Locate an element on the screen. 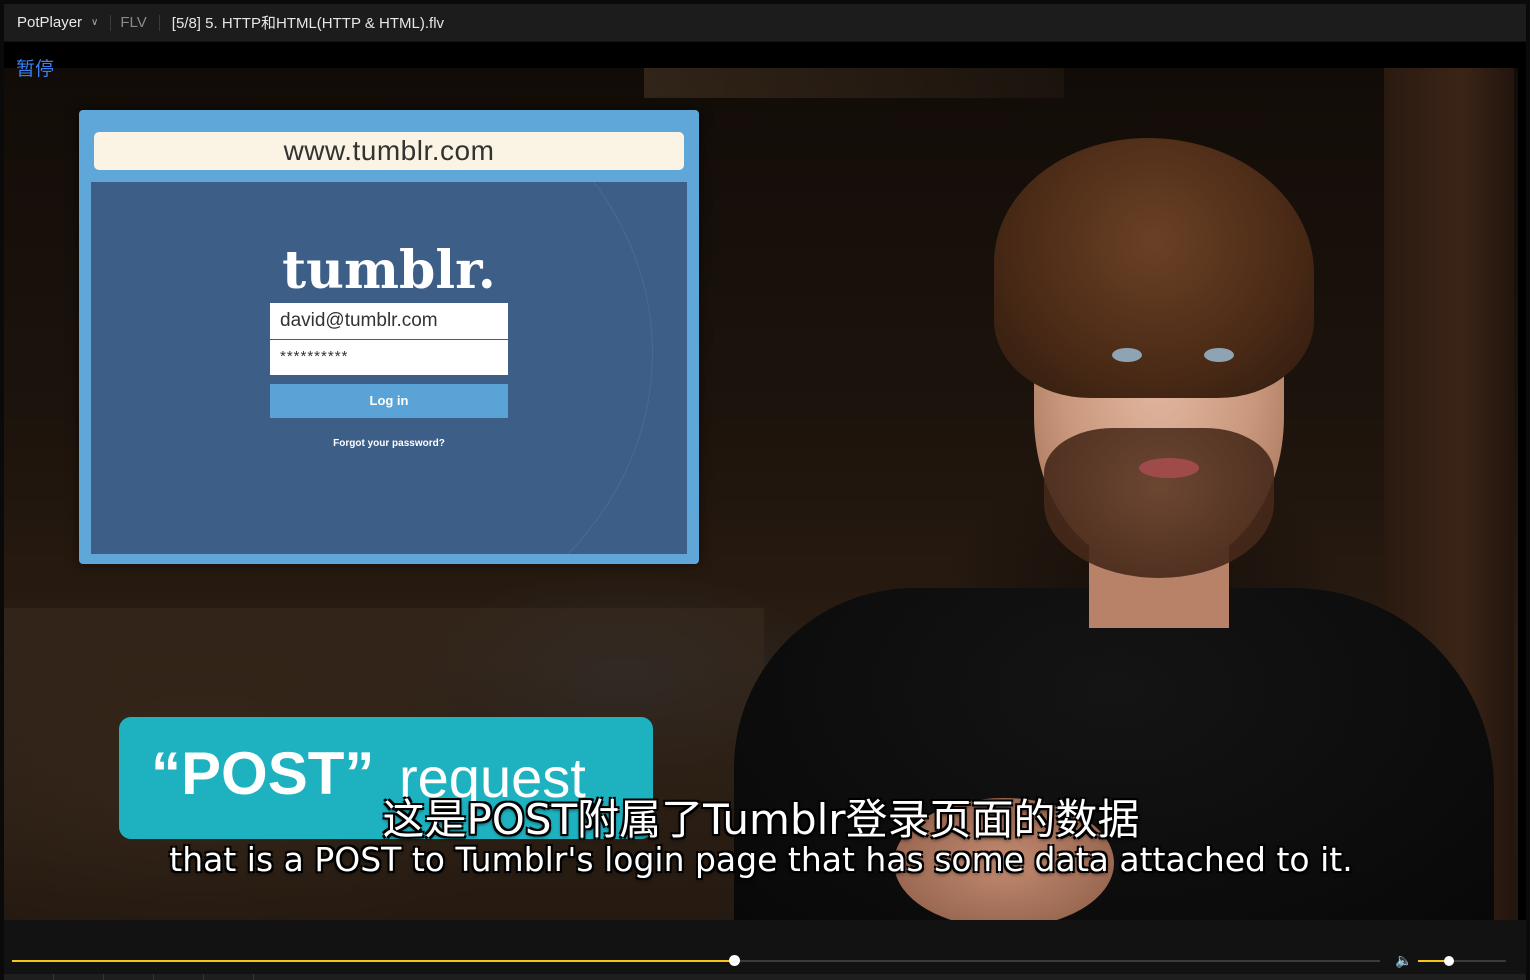 The height and width of the screenshot is (980, 1530). tumblr-url-bar: www.tumblr.com is located at coordinates (389, 151).